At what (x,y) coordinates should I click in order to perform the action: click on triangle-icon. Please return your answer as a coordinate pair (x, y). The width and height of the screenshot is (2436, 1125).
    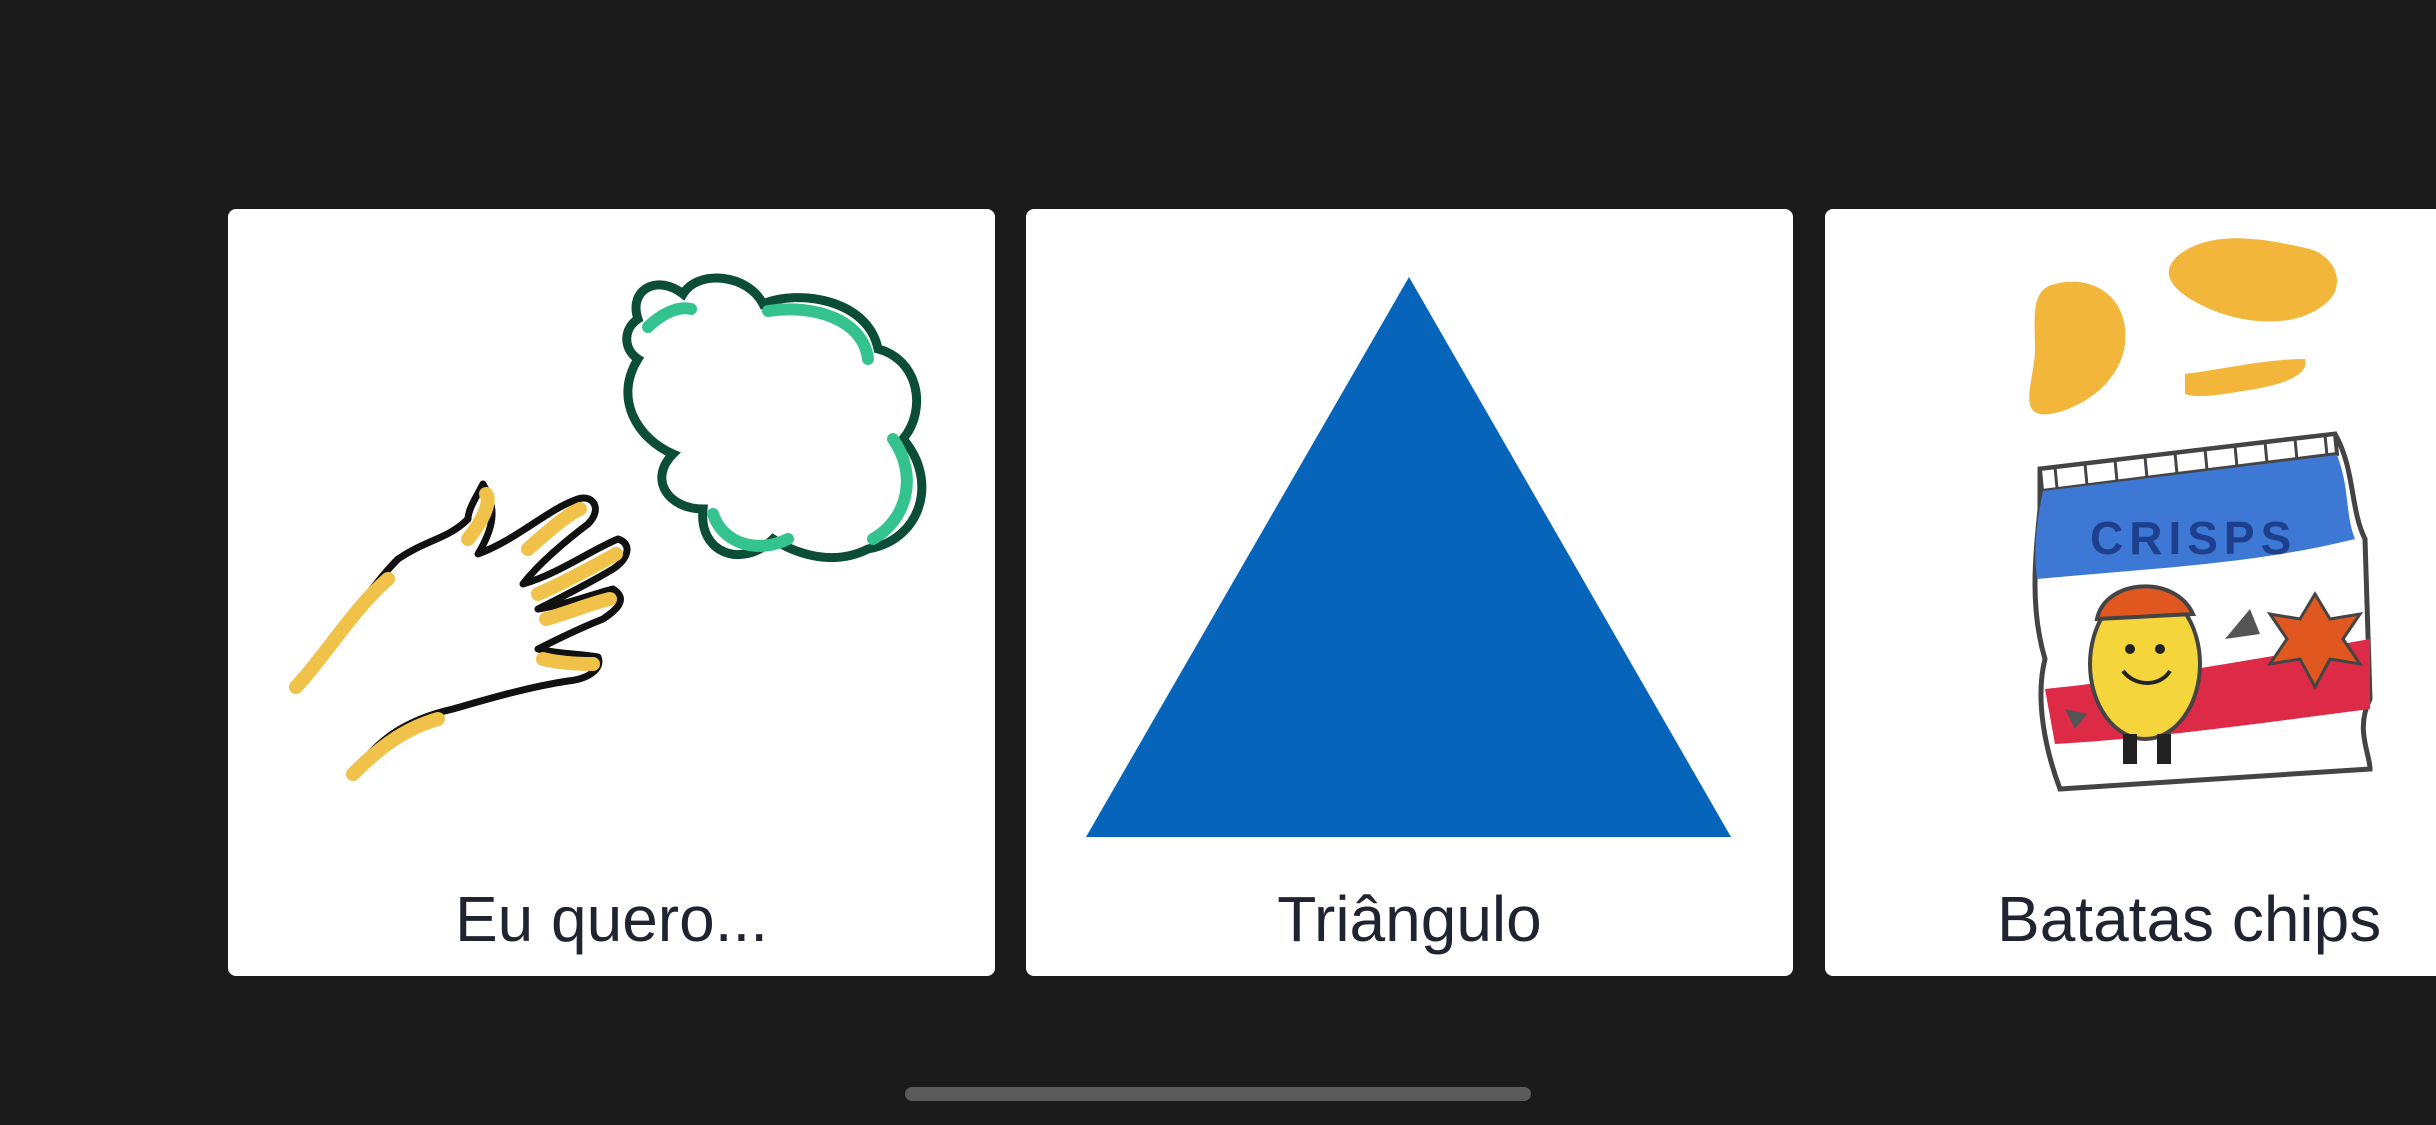
    Looking at the image, I should click on (1408, 557).